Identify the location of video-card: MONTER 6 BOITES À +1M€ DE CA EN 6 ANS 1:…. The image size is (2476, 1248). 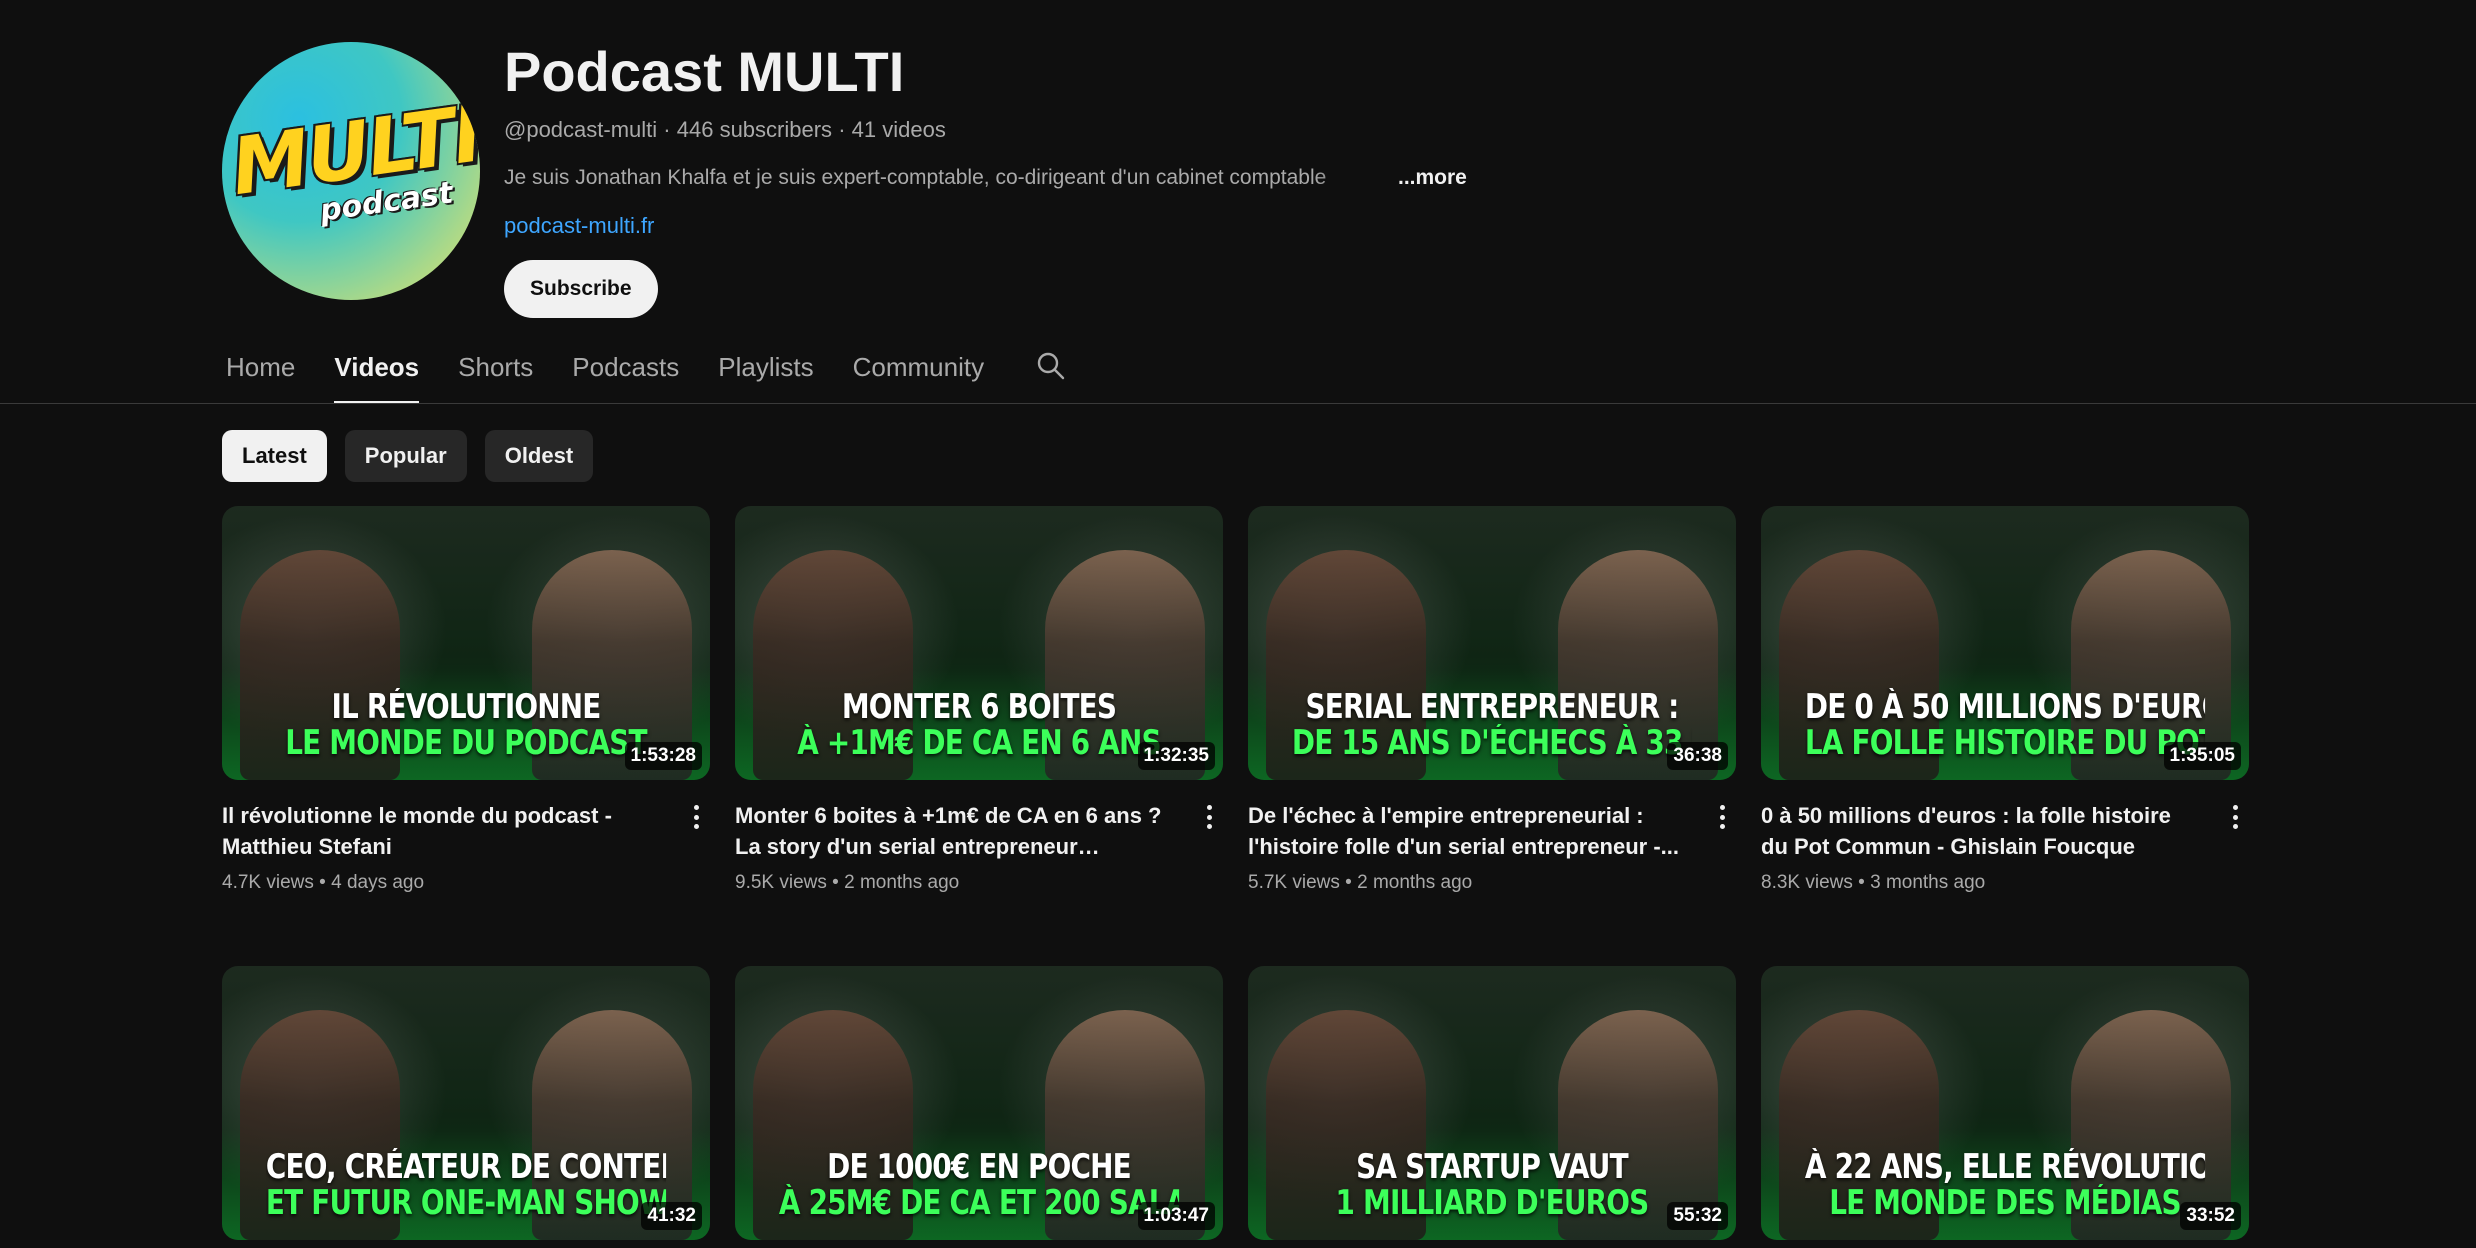
(979, 701).